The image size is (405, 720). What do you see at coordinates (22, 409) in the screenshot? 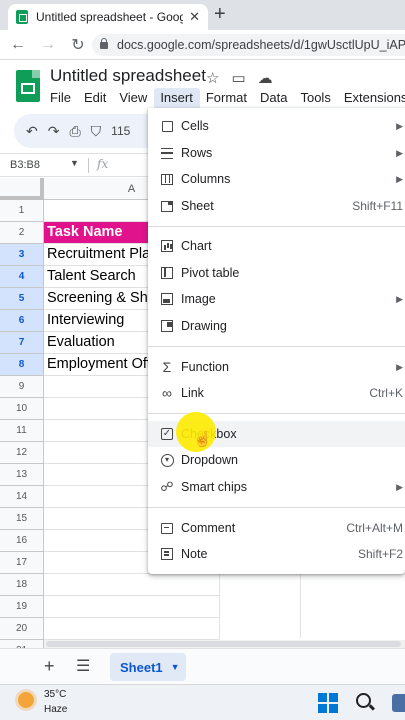
I see `row-header: 10` at bounding box center [22, 409].